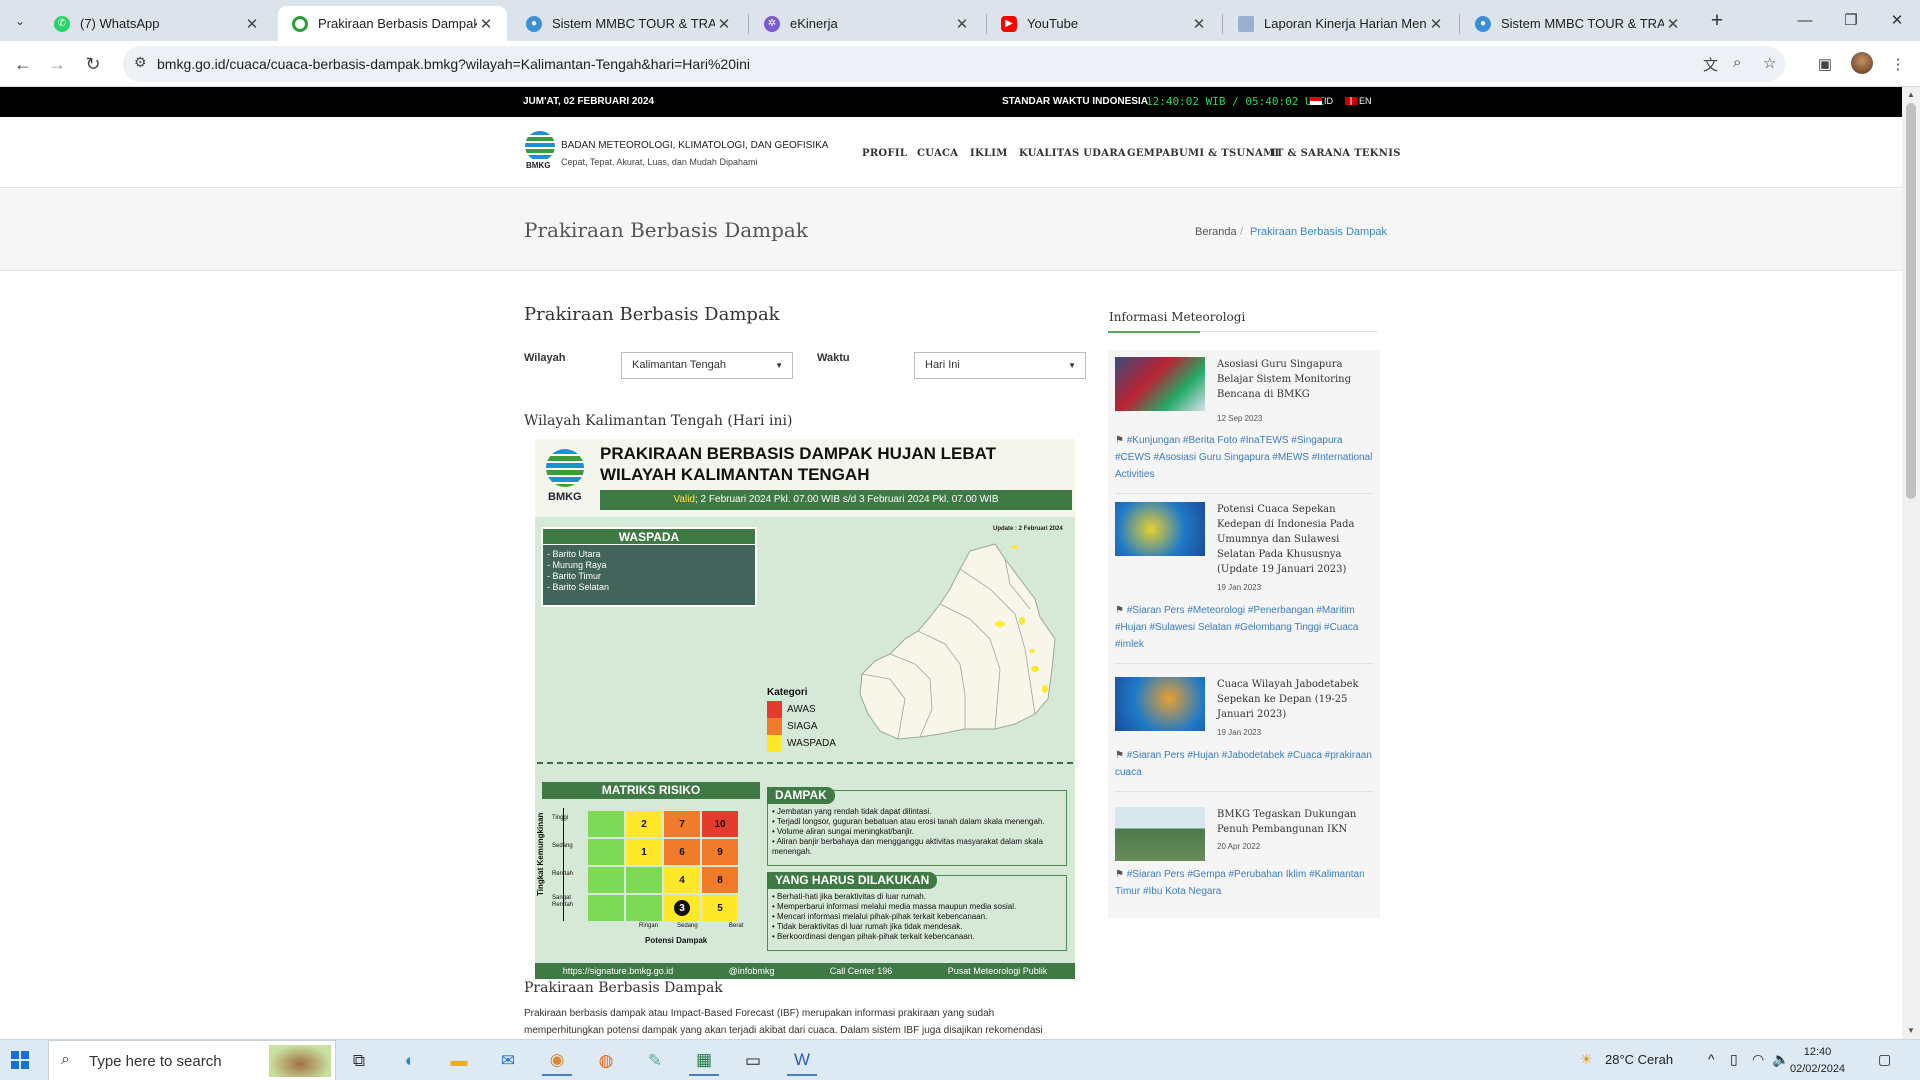  Describe the element at coordinates (1586, 1059) in the screenshot. I see `weather-icon: ☀` at that location.